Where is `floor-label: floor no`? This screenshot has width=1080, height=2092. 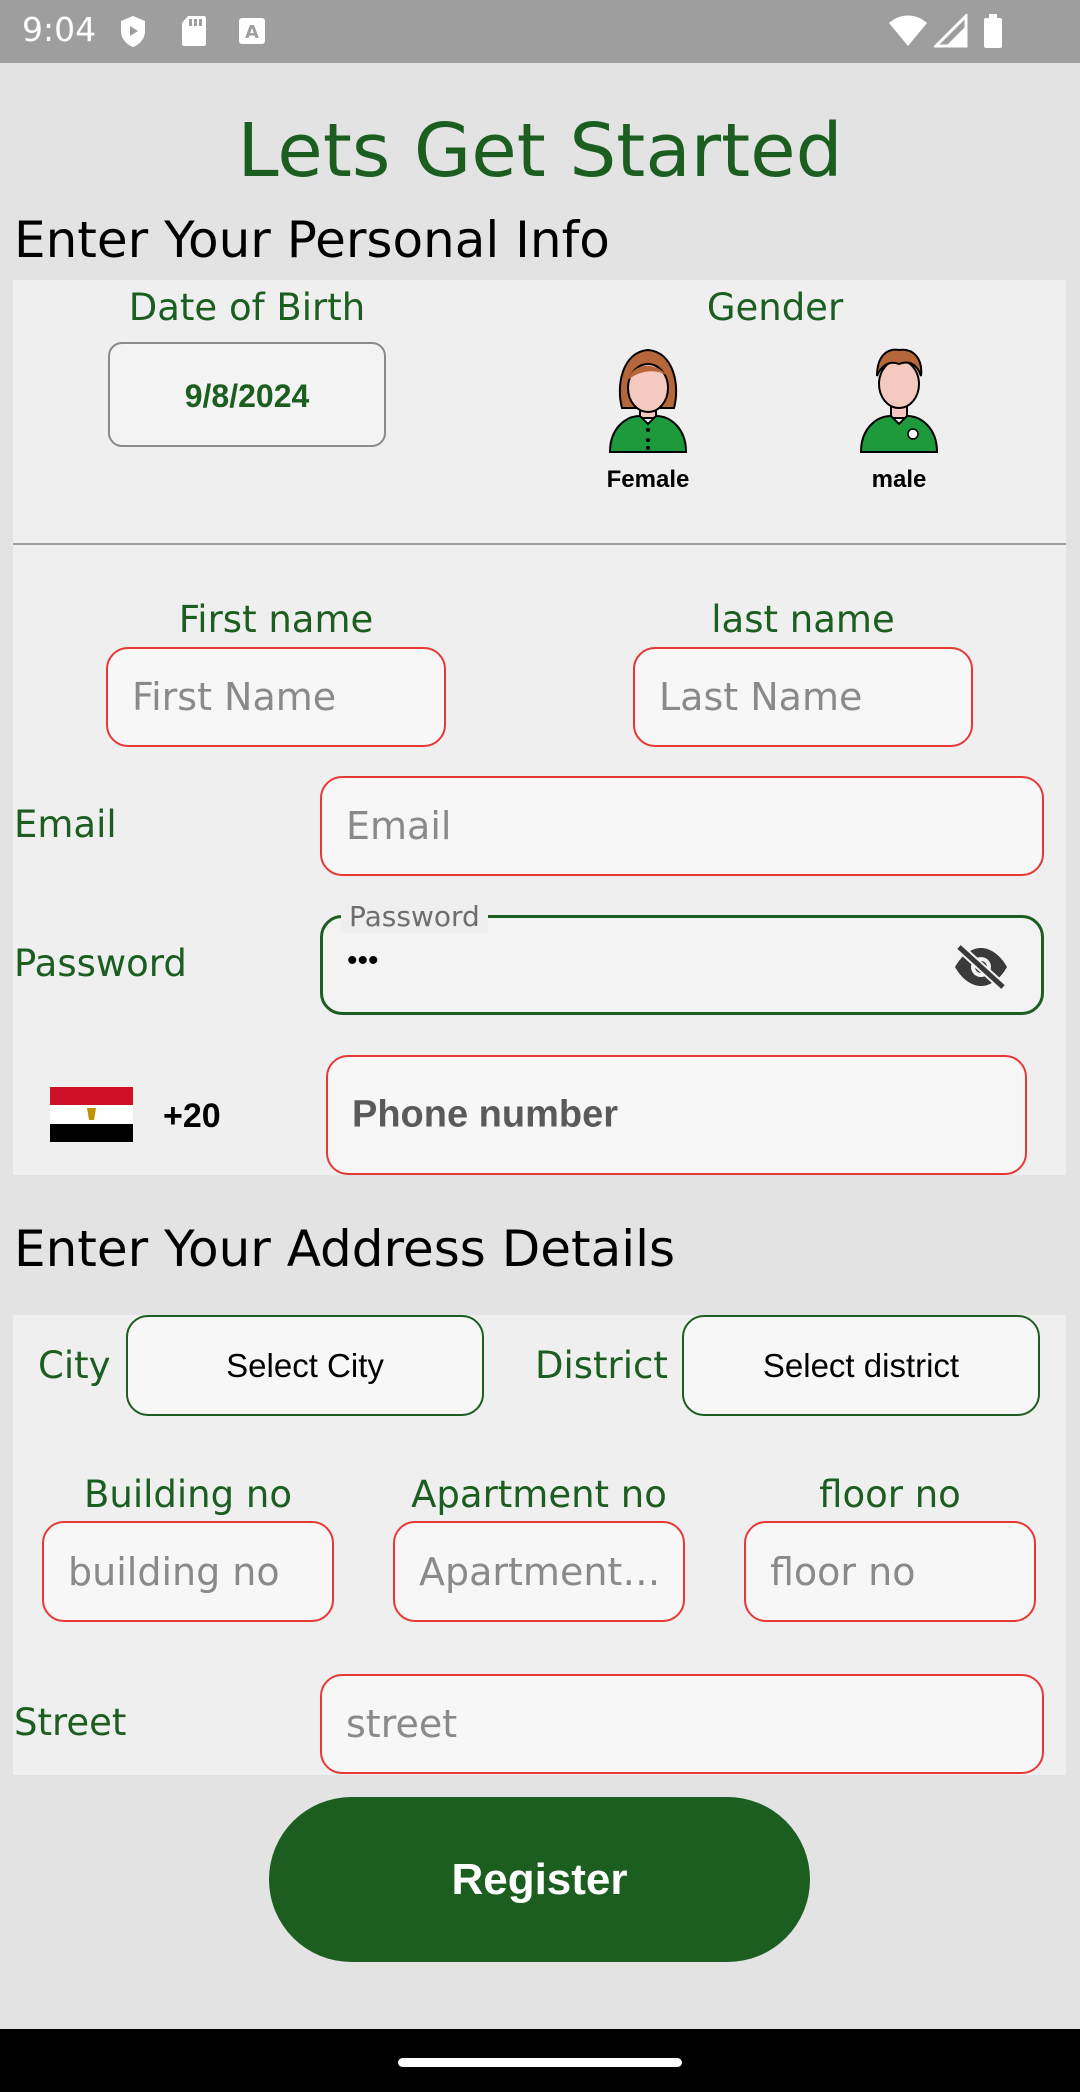 floor-label: floor no is located at coordinates (890, 1494).